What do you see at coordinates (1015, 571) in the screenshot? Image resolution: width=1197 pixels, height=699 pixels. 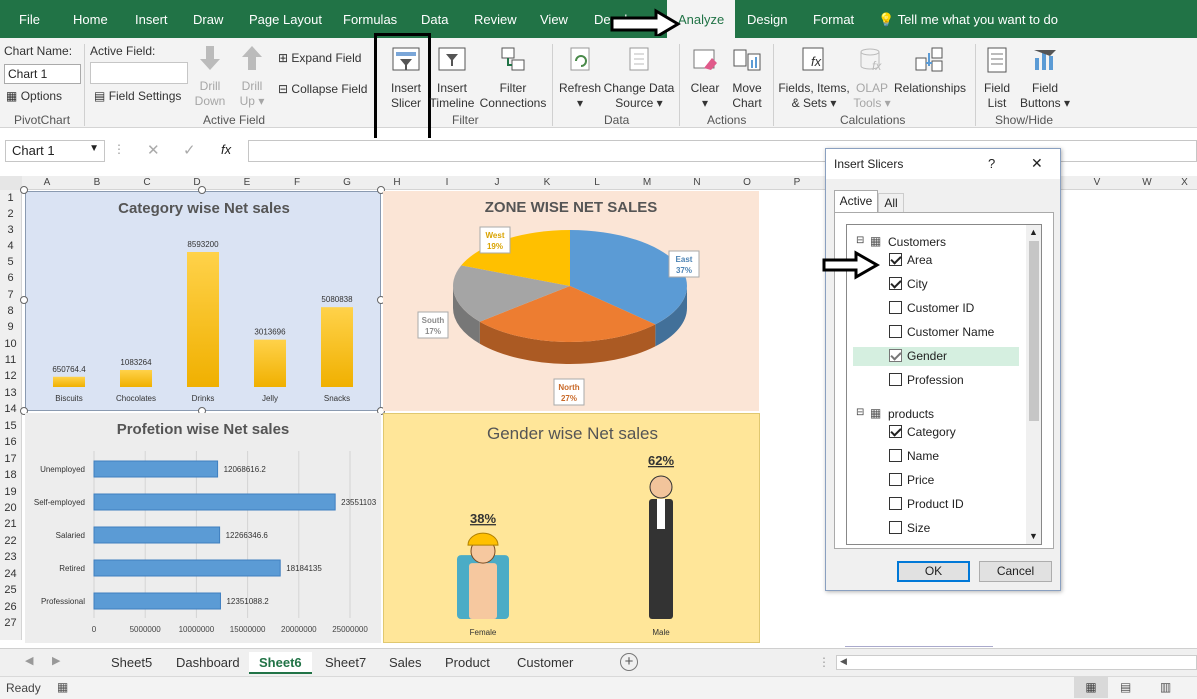 I see `cancel-button: Cancel` at bounding box center [1015, 571].